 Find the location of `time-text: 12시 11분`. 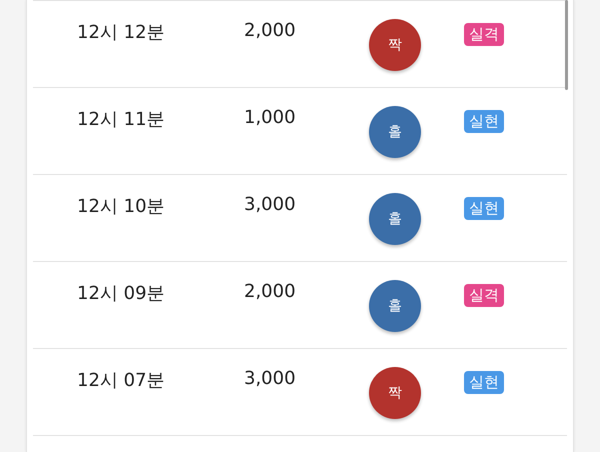

time-text: 12시 11분 is located at coordinates (121, 120).